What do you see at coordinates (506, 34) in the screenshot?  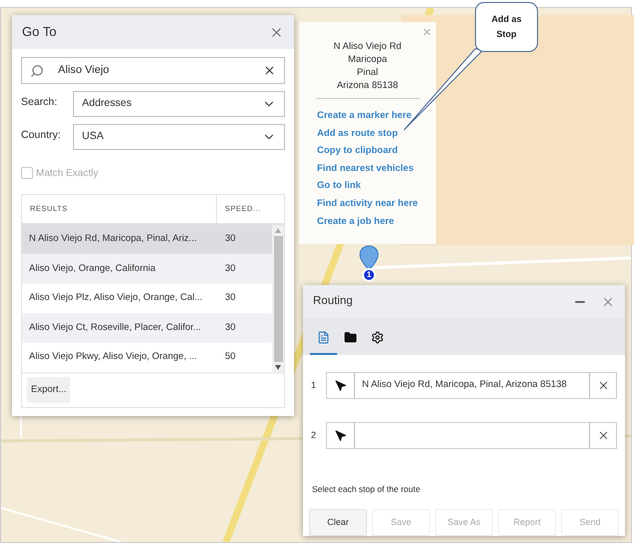 I see `callout-text: Stop` at bounding box center [506, 34].